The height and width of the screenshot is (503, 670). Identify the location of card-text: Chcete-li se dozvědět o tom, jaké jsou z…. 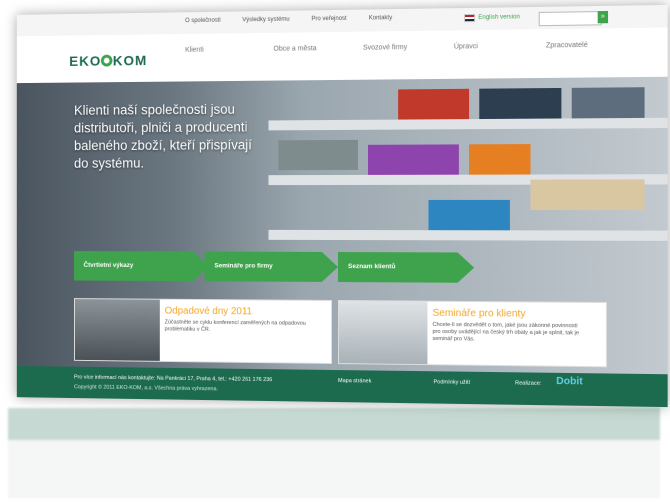
(506, 332).